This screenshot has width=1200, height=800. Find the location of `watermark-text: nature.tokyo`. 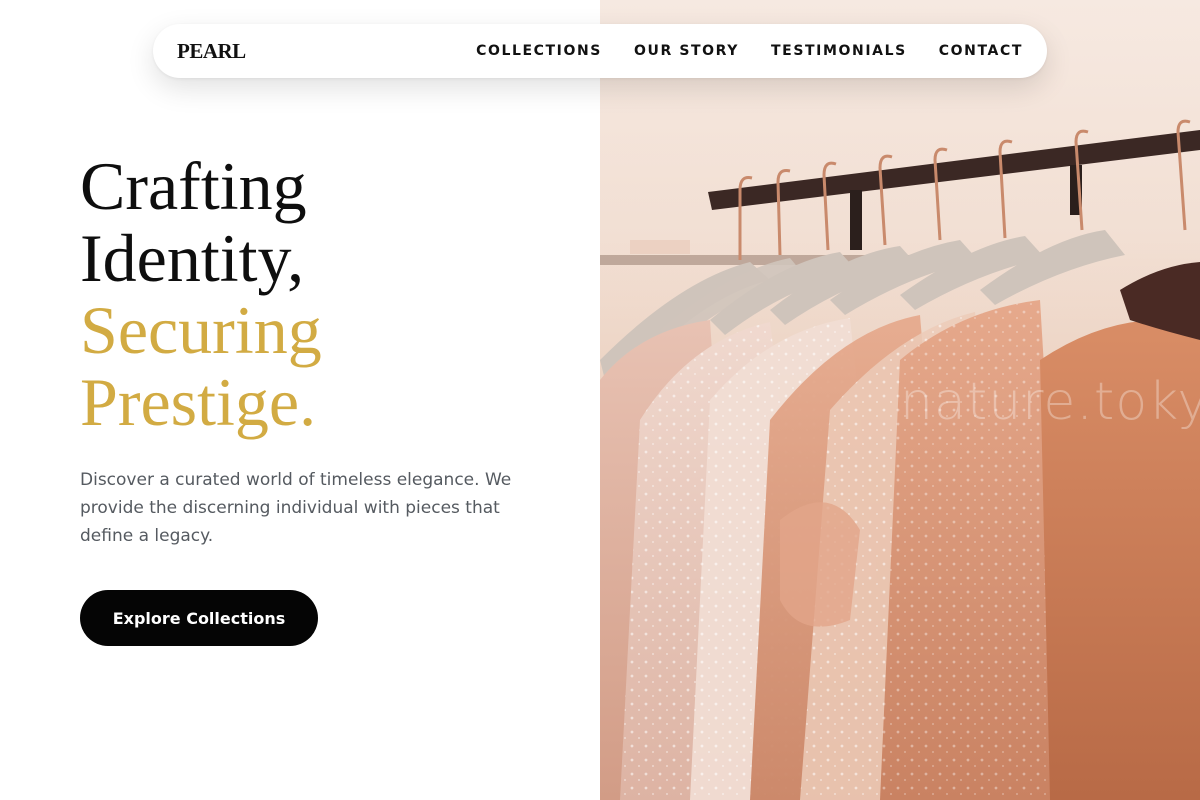

watermark-text: nature.tokyo is located at coordinates (1050, 402).